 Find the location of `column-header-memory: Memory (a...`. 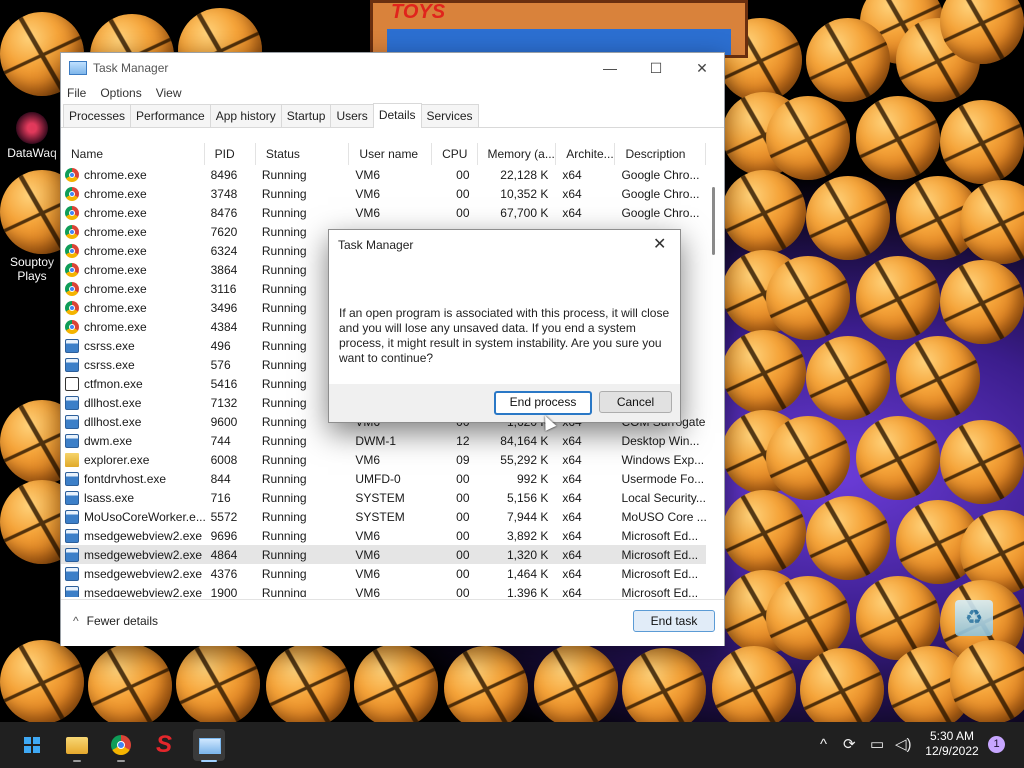

column-header-memory: Memory (a... is located at coordinates (517, 154).